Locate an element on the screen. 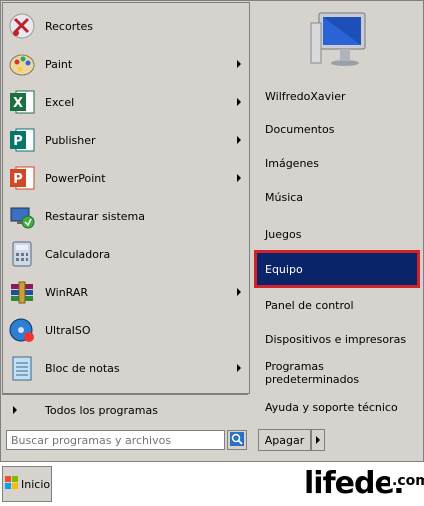 The height and width of the screenshot is (506, 424). program-label: UltraISO is located at coordinates (68, 330).